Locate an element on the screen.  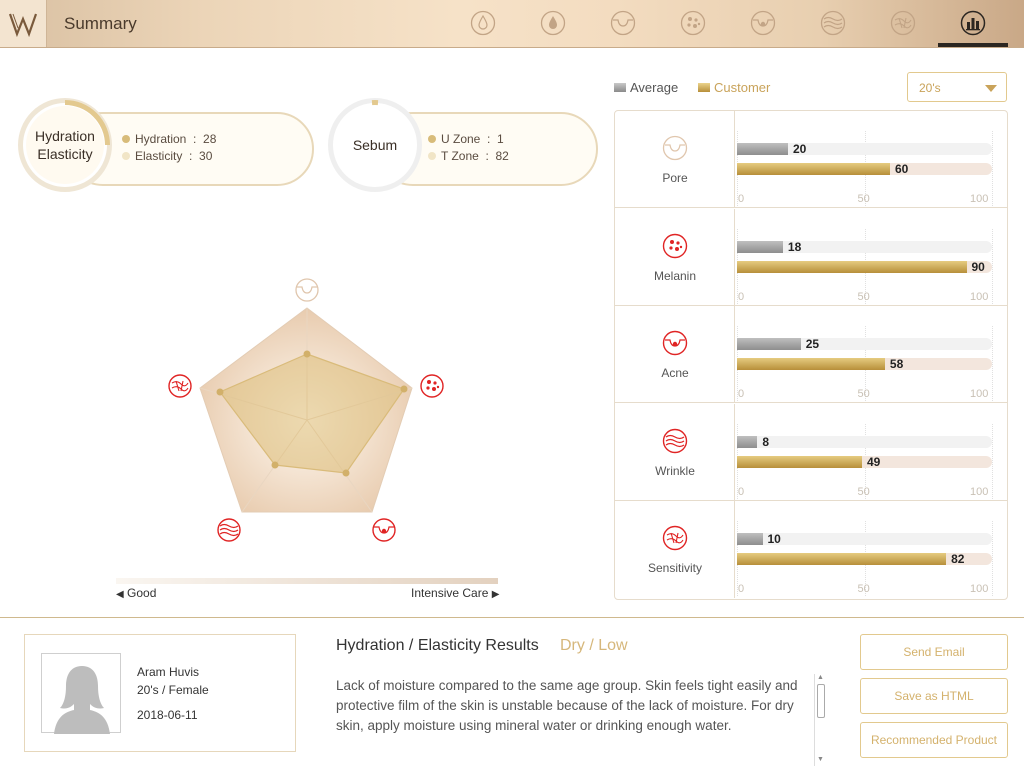
legend-average: Average is located at coordinates (646, 87).